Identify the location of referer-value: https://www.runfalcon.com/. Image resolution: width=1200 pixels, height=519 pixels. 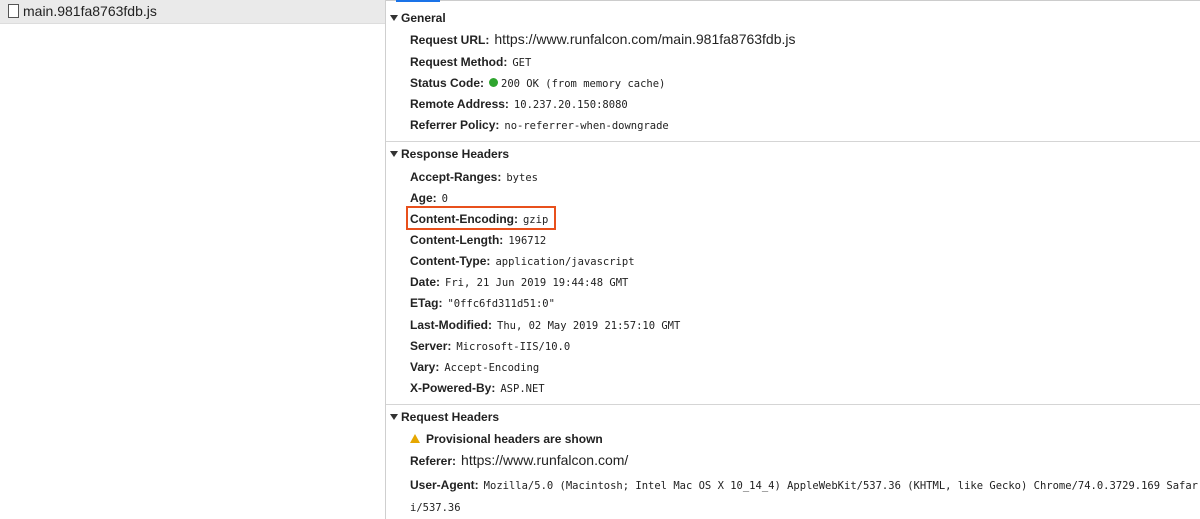
(544, 460).